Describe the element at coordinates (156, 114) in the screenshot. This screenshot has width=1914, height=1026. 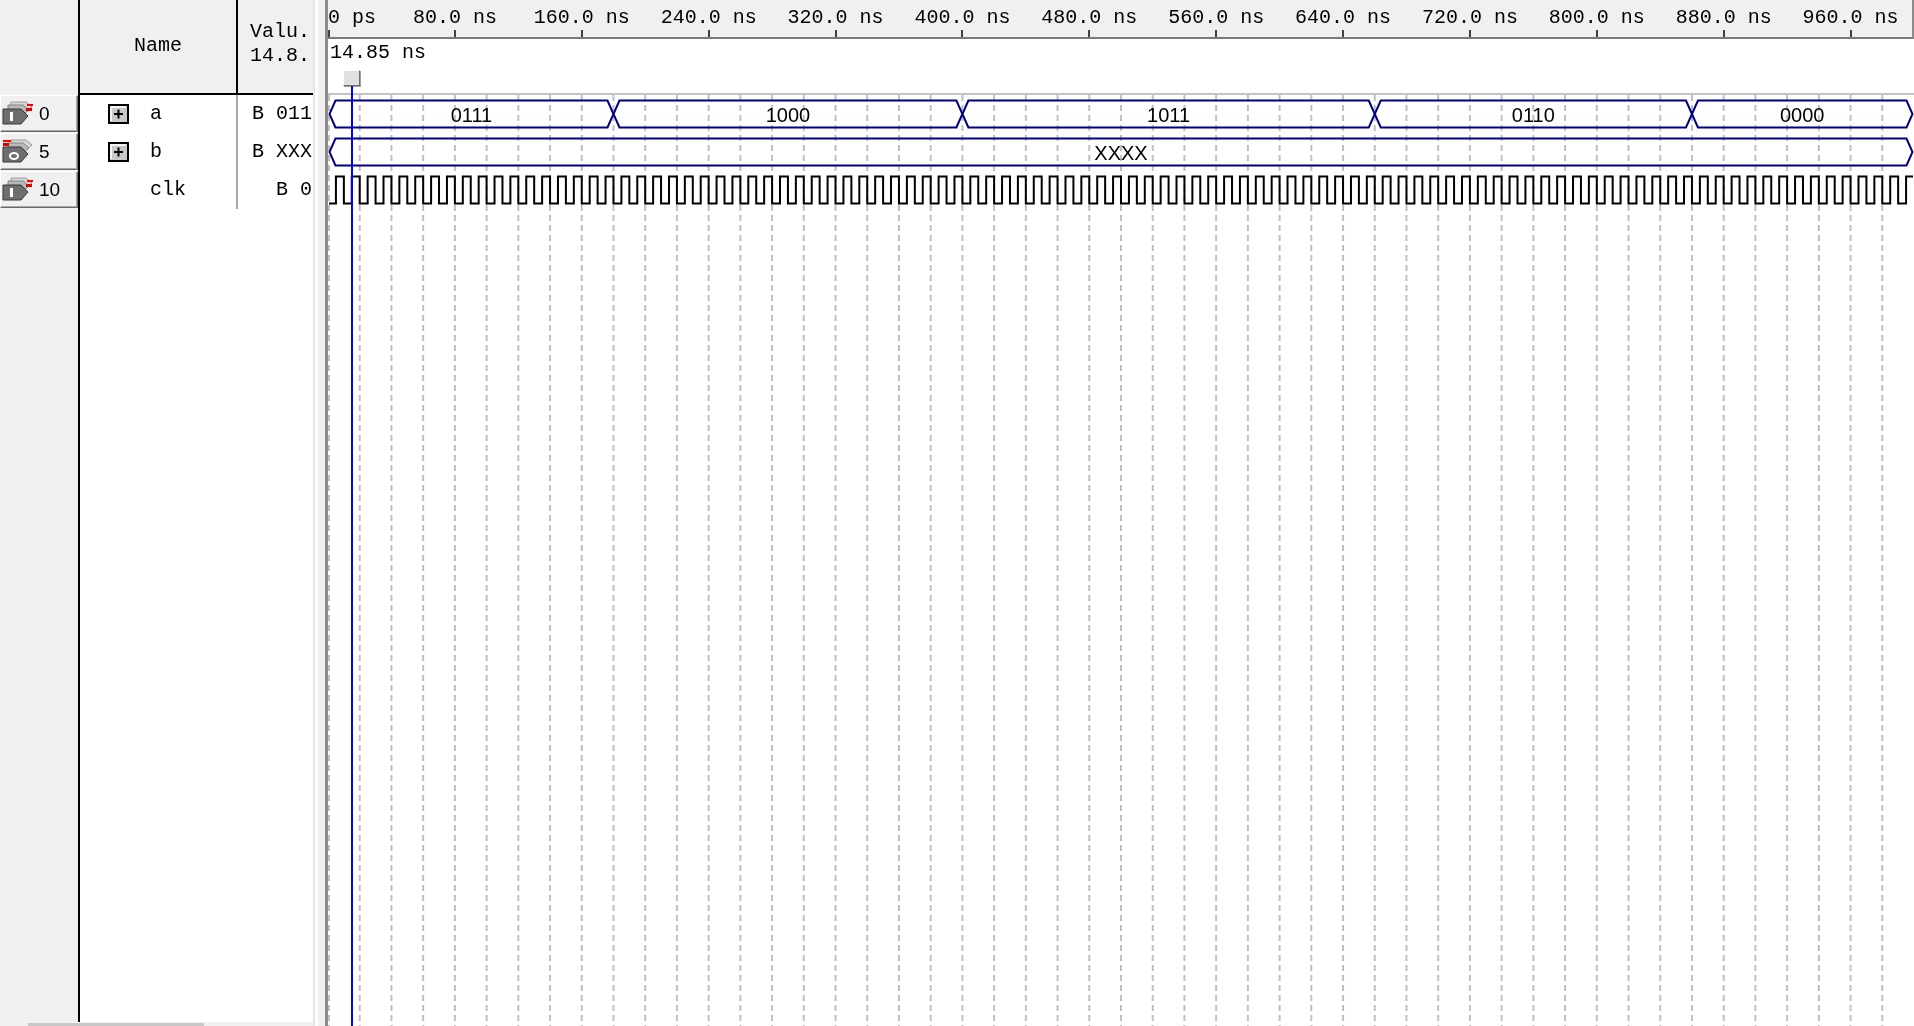
I see `signal-name: a` at that location.